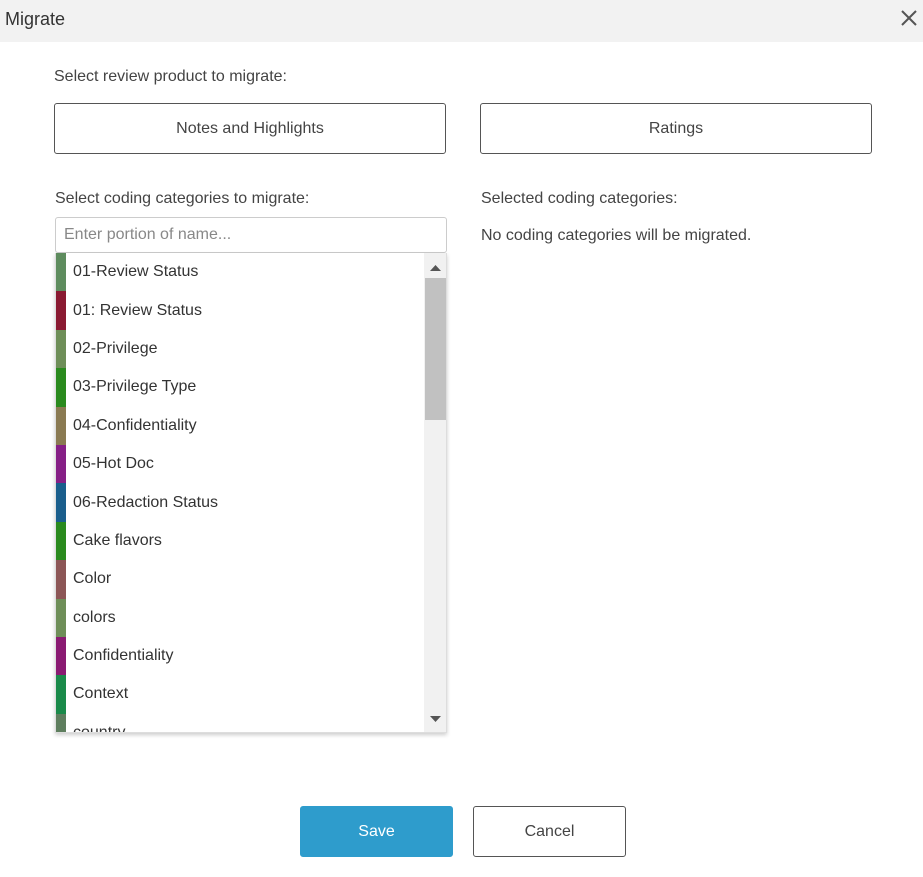  What do you see at coordinates (182, 198) in the screenshot?
I see `categories-label: Select coding categories to migrate:` at bounding box center [182, 198].